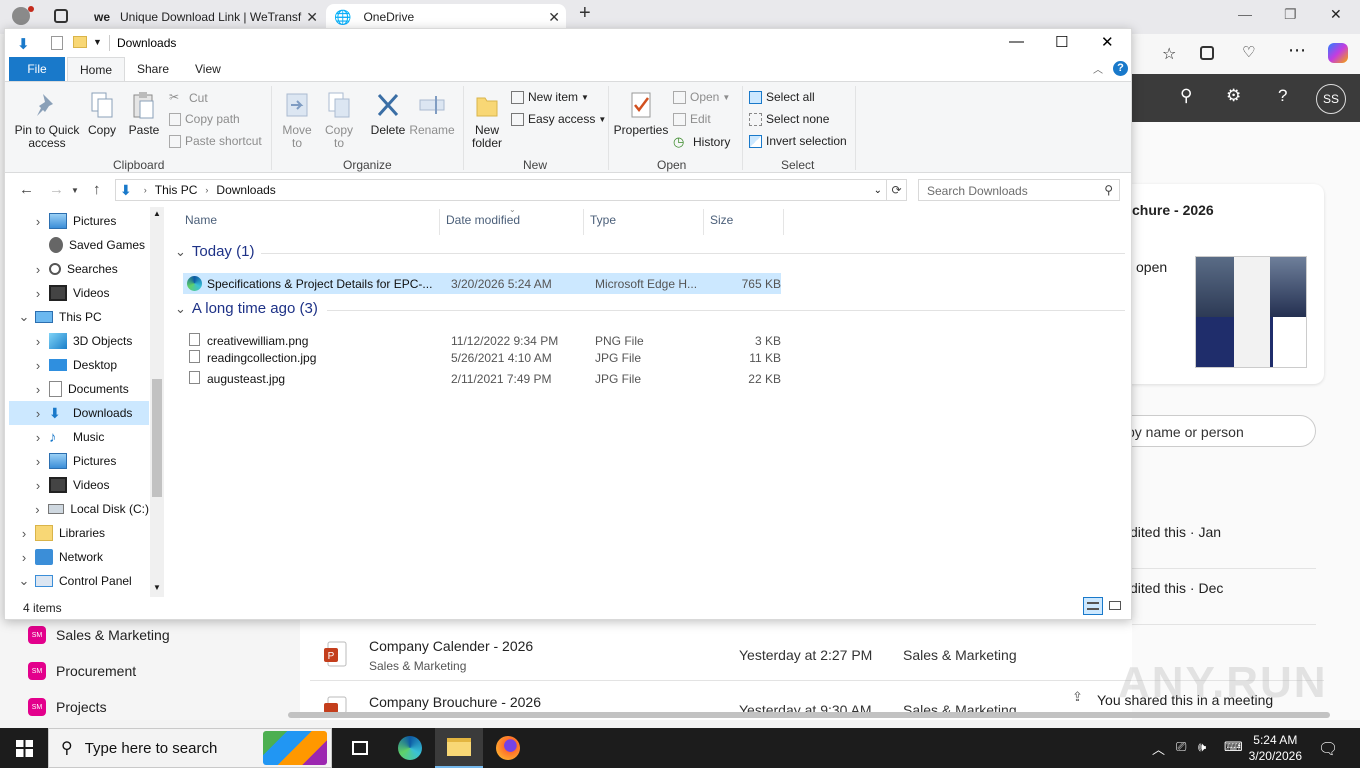 The height and width of the screenshot is (768, 1360). Describe the element at coordinates (483, 220) in the screenshot. I see `column-date-modified: Date modified` at that location.